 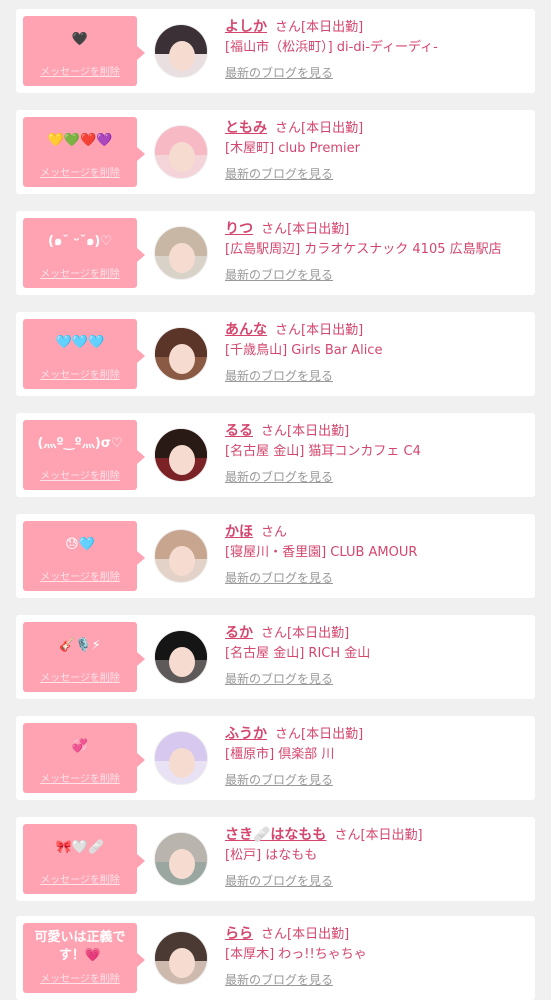 What do you see at coordinates (80, 847) in the screenshot?
I see `message-text: 🎀🤍🩹` at bounding box center [80, 847].